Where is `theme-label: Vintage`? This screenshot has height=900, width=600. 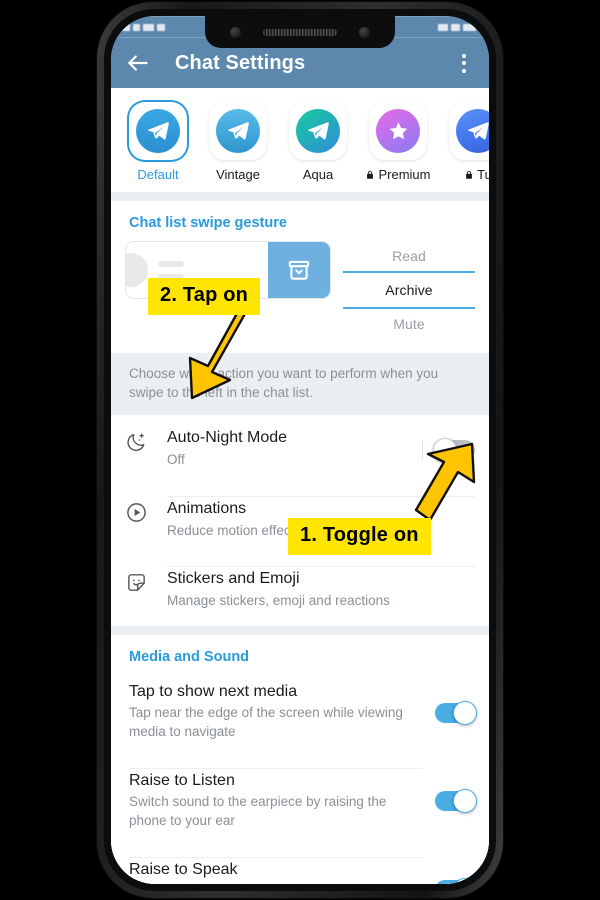 theme-label: Vintage is located at coordinates (238, 174).